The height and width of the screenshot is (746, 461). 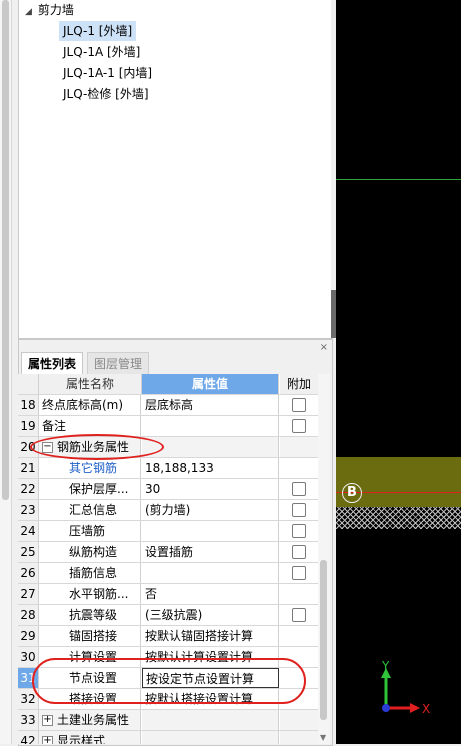 I want to click on tree-item-jlq-1a: JLQ-1A [外墙], so click(x=101, y=52).